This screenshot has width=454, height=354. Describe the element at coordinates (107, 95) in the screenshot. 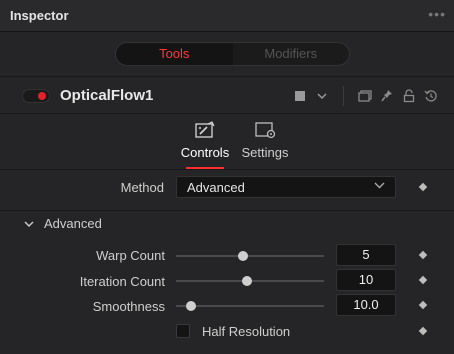

I see `tool-name: OpticalFlow1` at that location.